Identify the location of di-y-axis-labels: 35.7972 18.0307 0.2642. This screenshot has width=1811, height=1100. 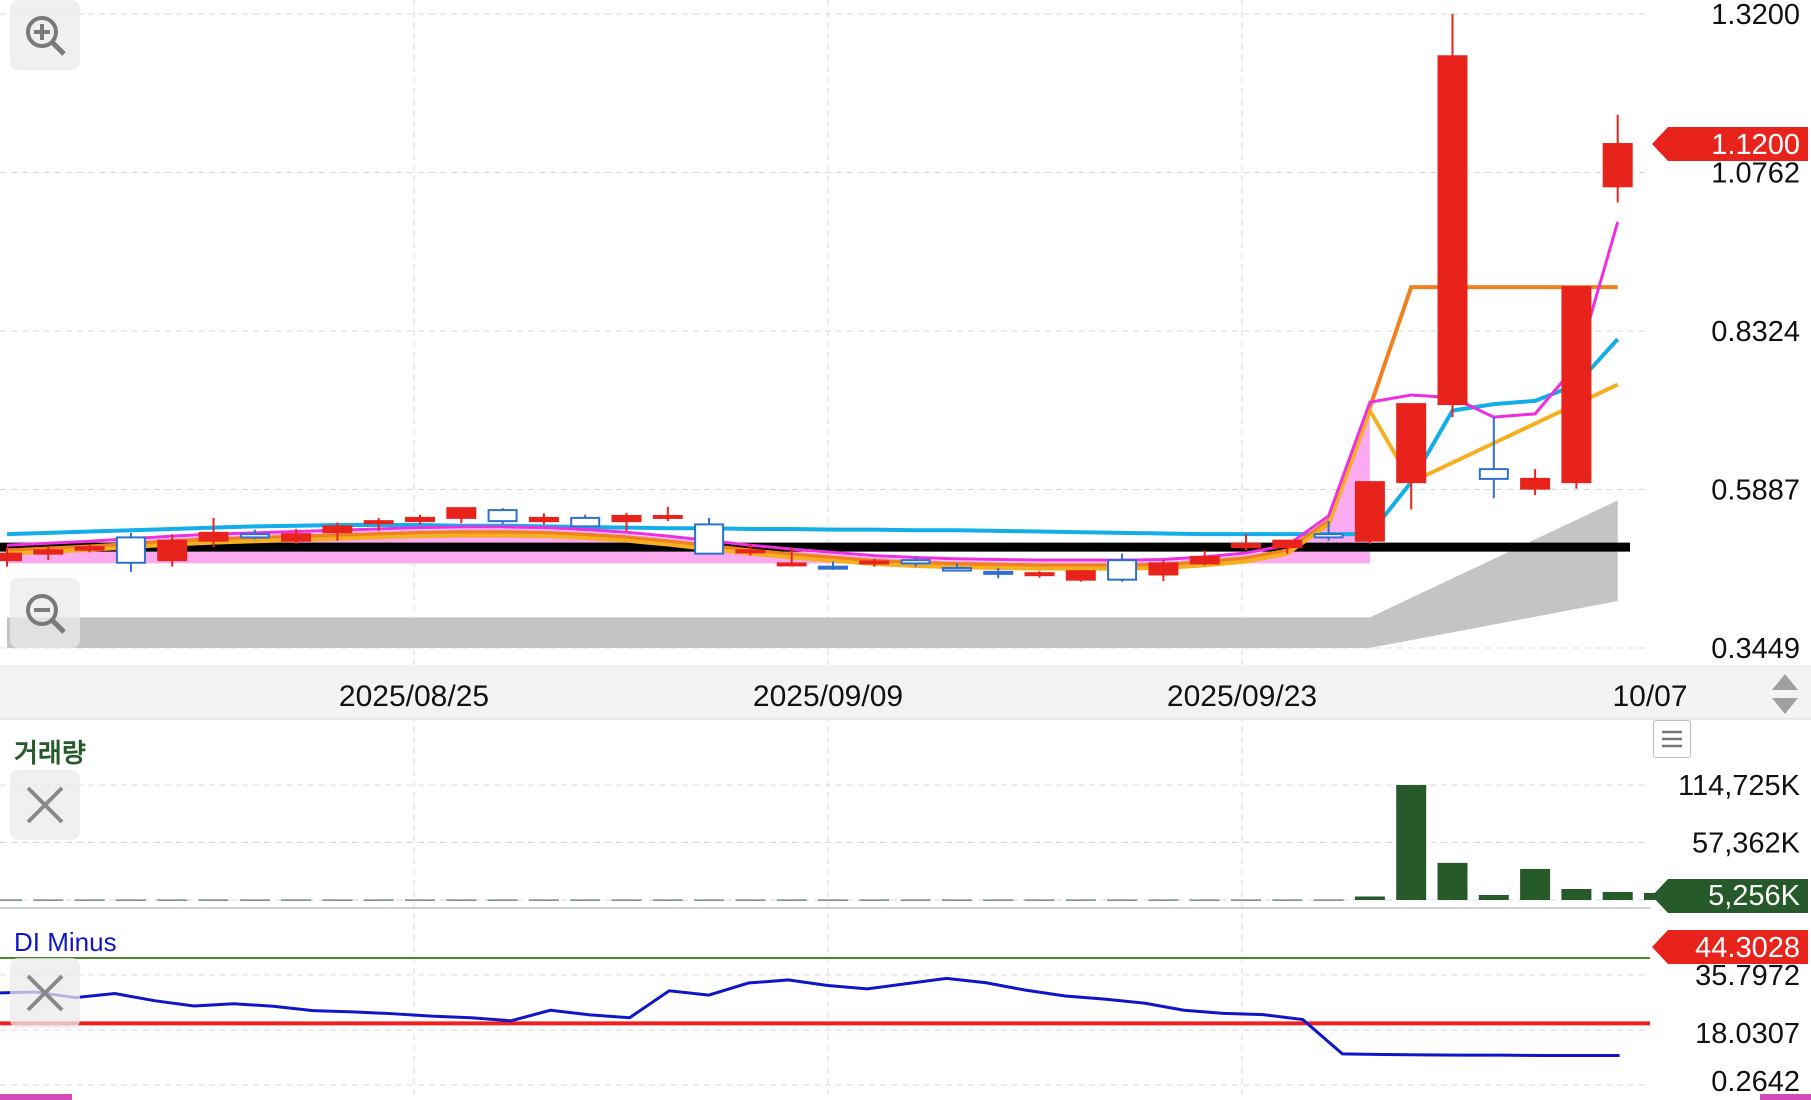
(1747, 1029).